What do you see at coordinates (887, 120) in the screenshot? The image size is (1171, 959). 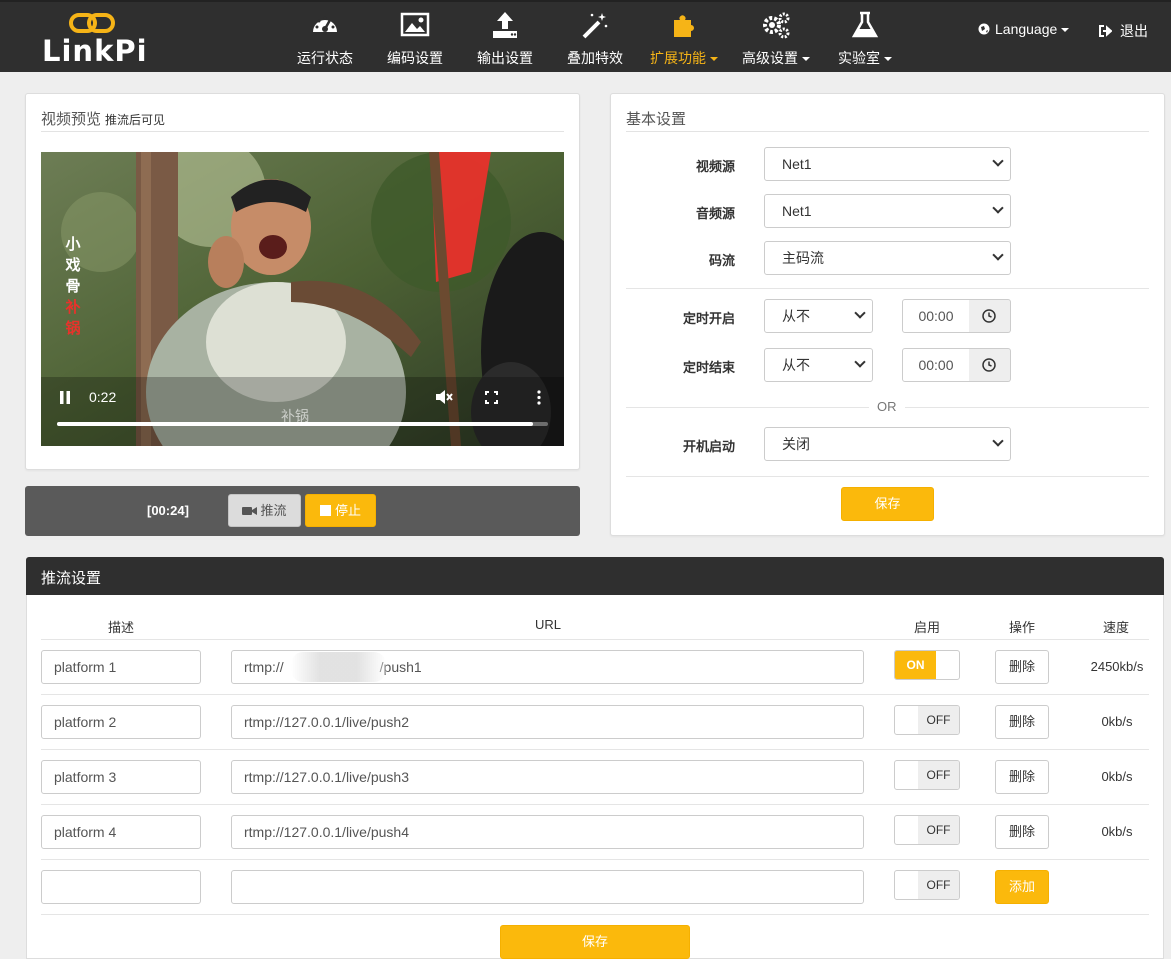 I see `panel-title: 基本设置` at bounding box center [887, 120].